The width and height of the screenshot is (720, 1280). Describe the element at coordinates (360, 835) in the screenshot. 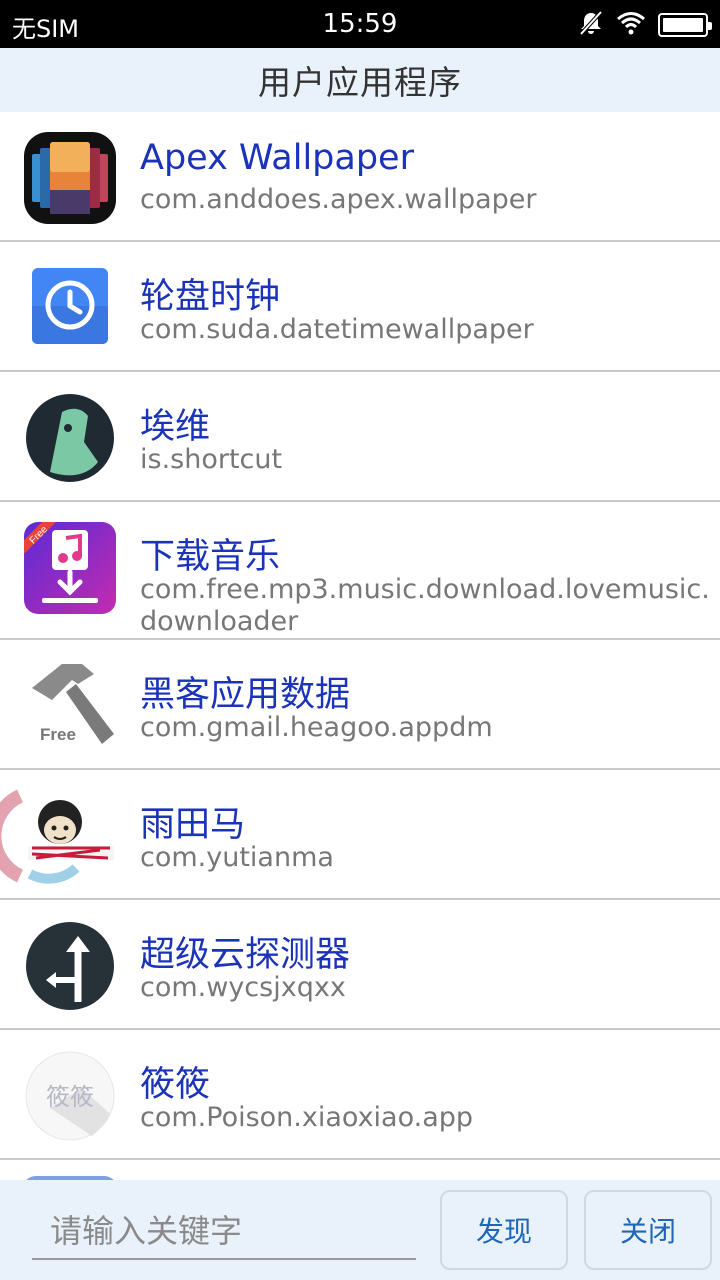

I see `list-item: 雨田马 com.yutianma` at that location.